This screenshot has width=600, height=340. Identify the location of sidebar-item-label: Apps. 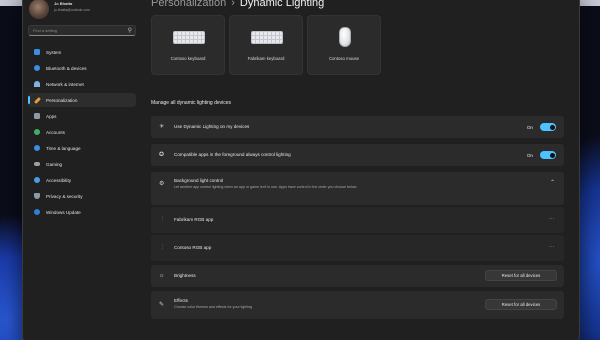
(51, 116).